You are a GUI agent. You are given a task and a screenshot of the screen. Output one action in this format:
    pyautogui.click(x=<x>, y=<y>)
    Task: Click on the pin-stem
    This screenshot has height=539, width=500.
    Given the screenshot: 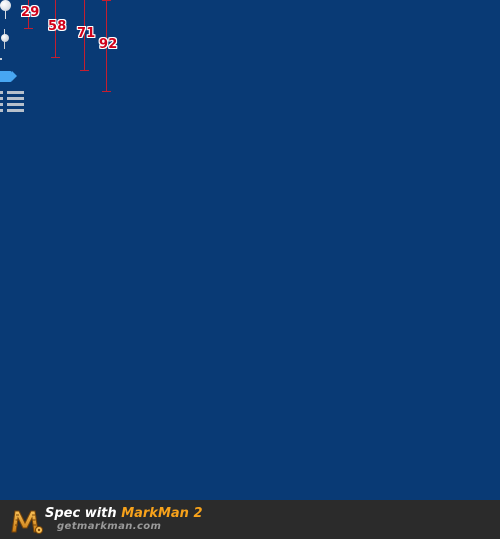 What is the action you would take?
    pyautogui.click(x=5, y=14)
    